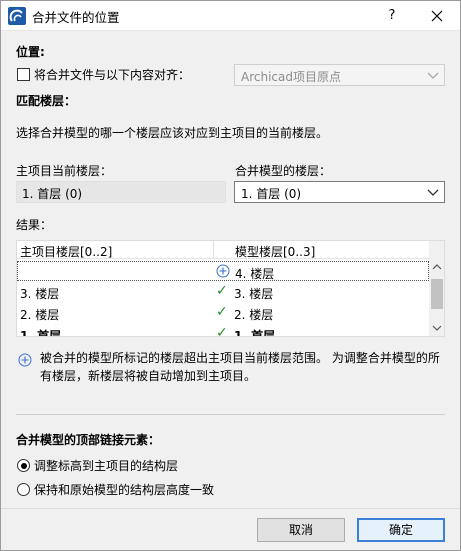  I want to click on host-current-story-field: 1. 首层 (0), so click(121, 192).